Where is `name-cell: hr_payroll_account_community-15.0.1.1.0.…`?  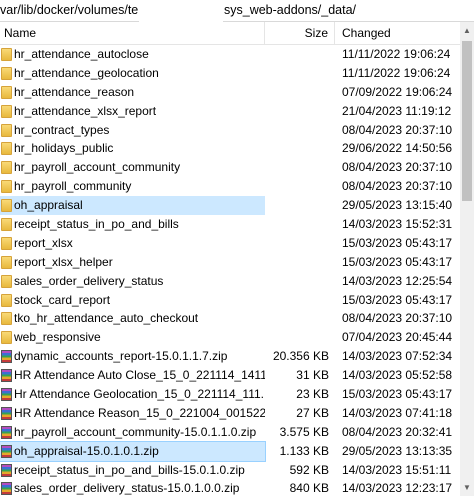
name-cell: hr_payroll_account_community-15.0.1.1.0.… is located at coordinates (132, 432).